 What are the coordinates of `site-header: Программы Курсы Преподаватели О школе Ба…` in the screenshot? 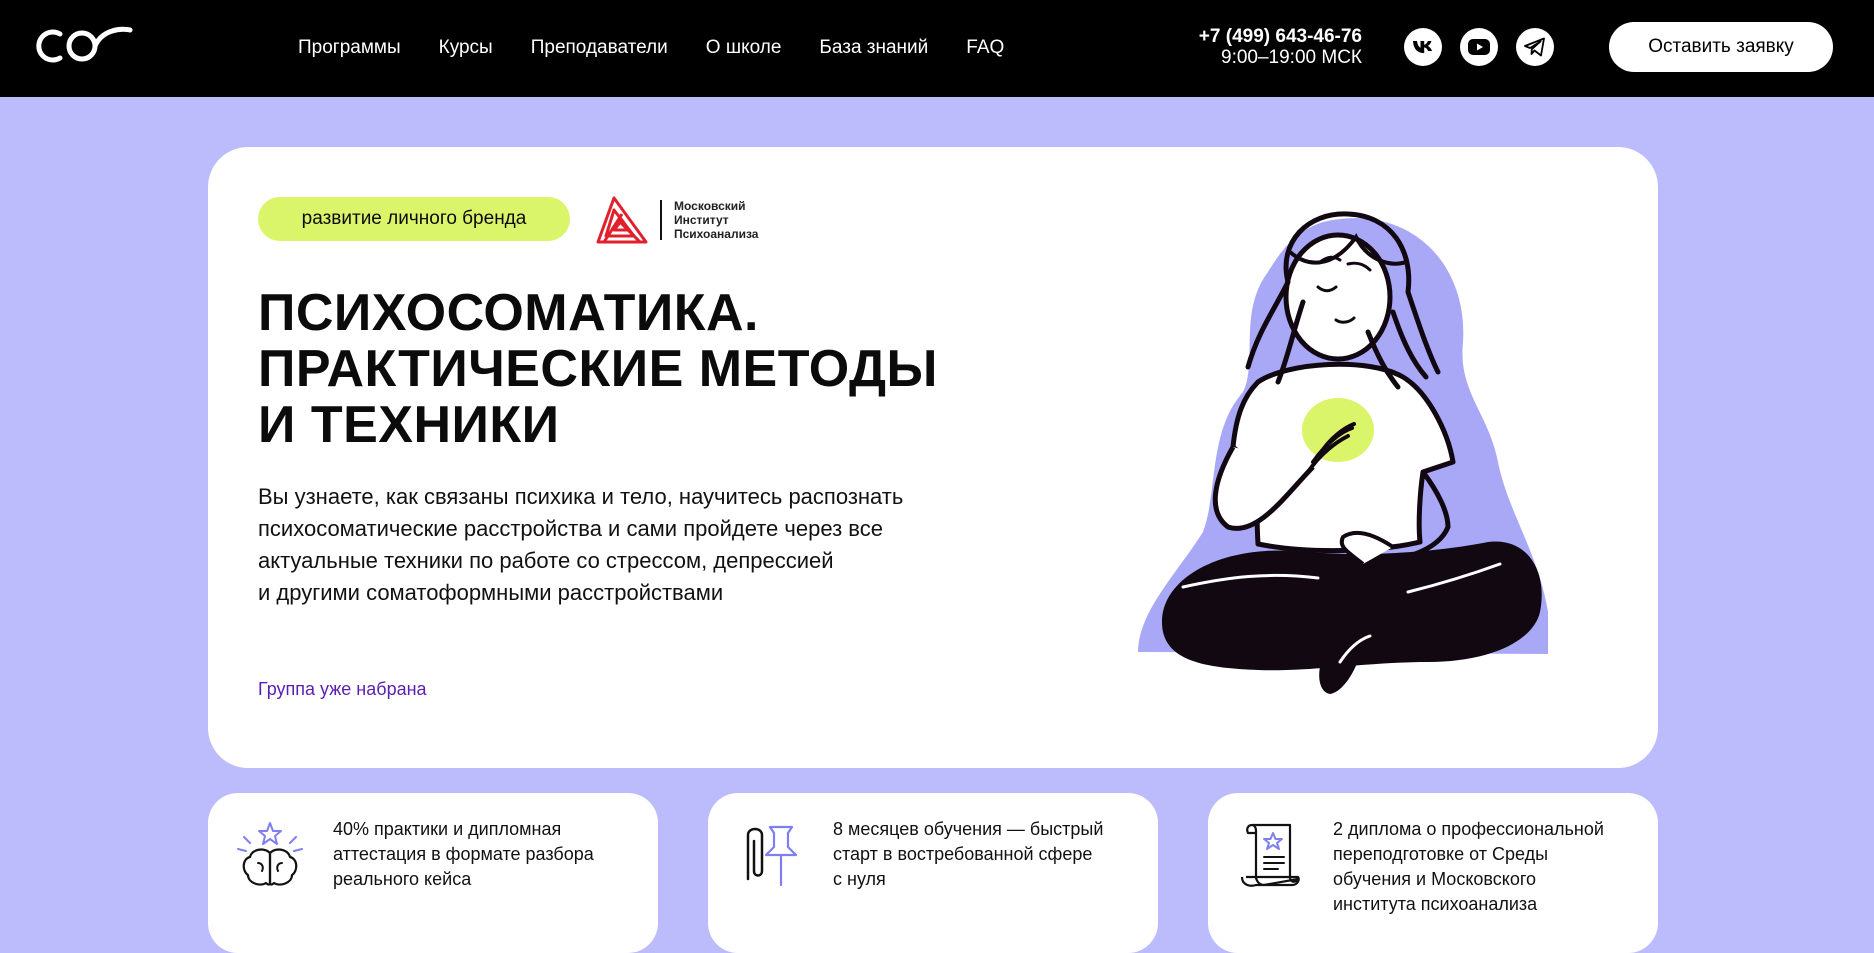 It's located at (937, 48).